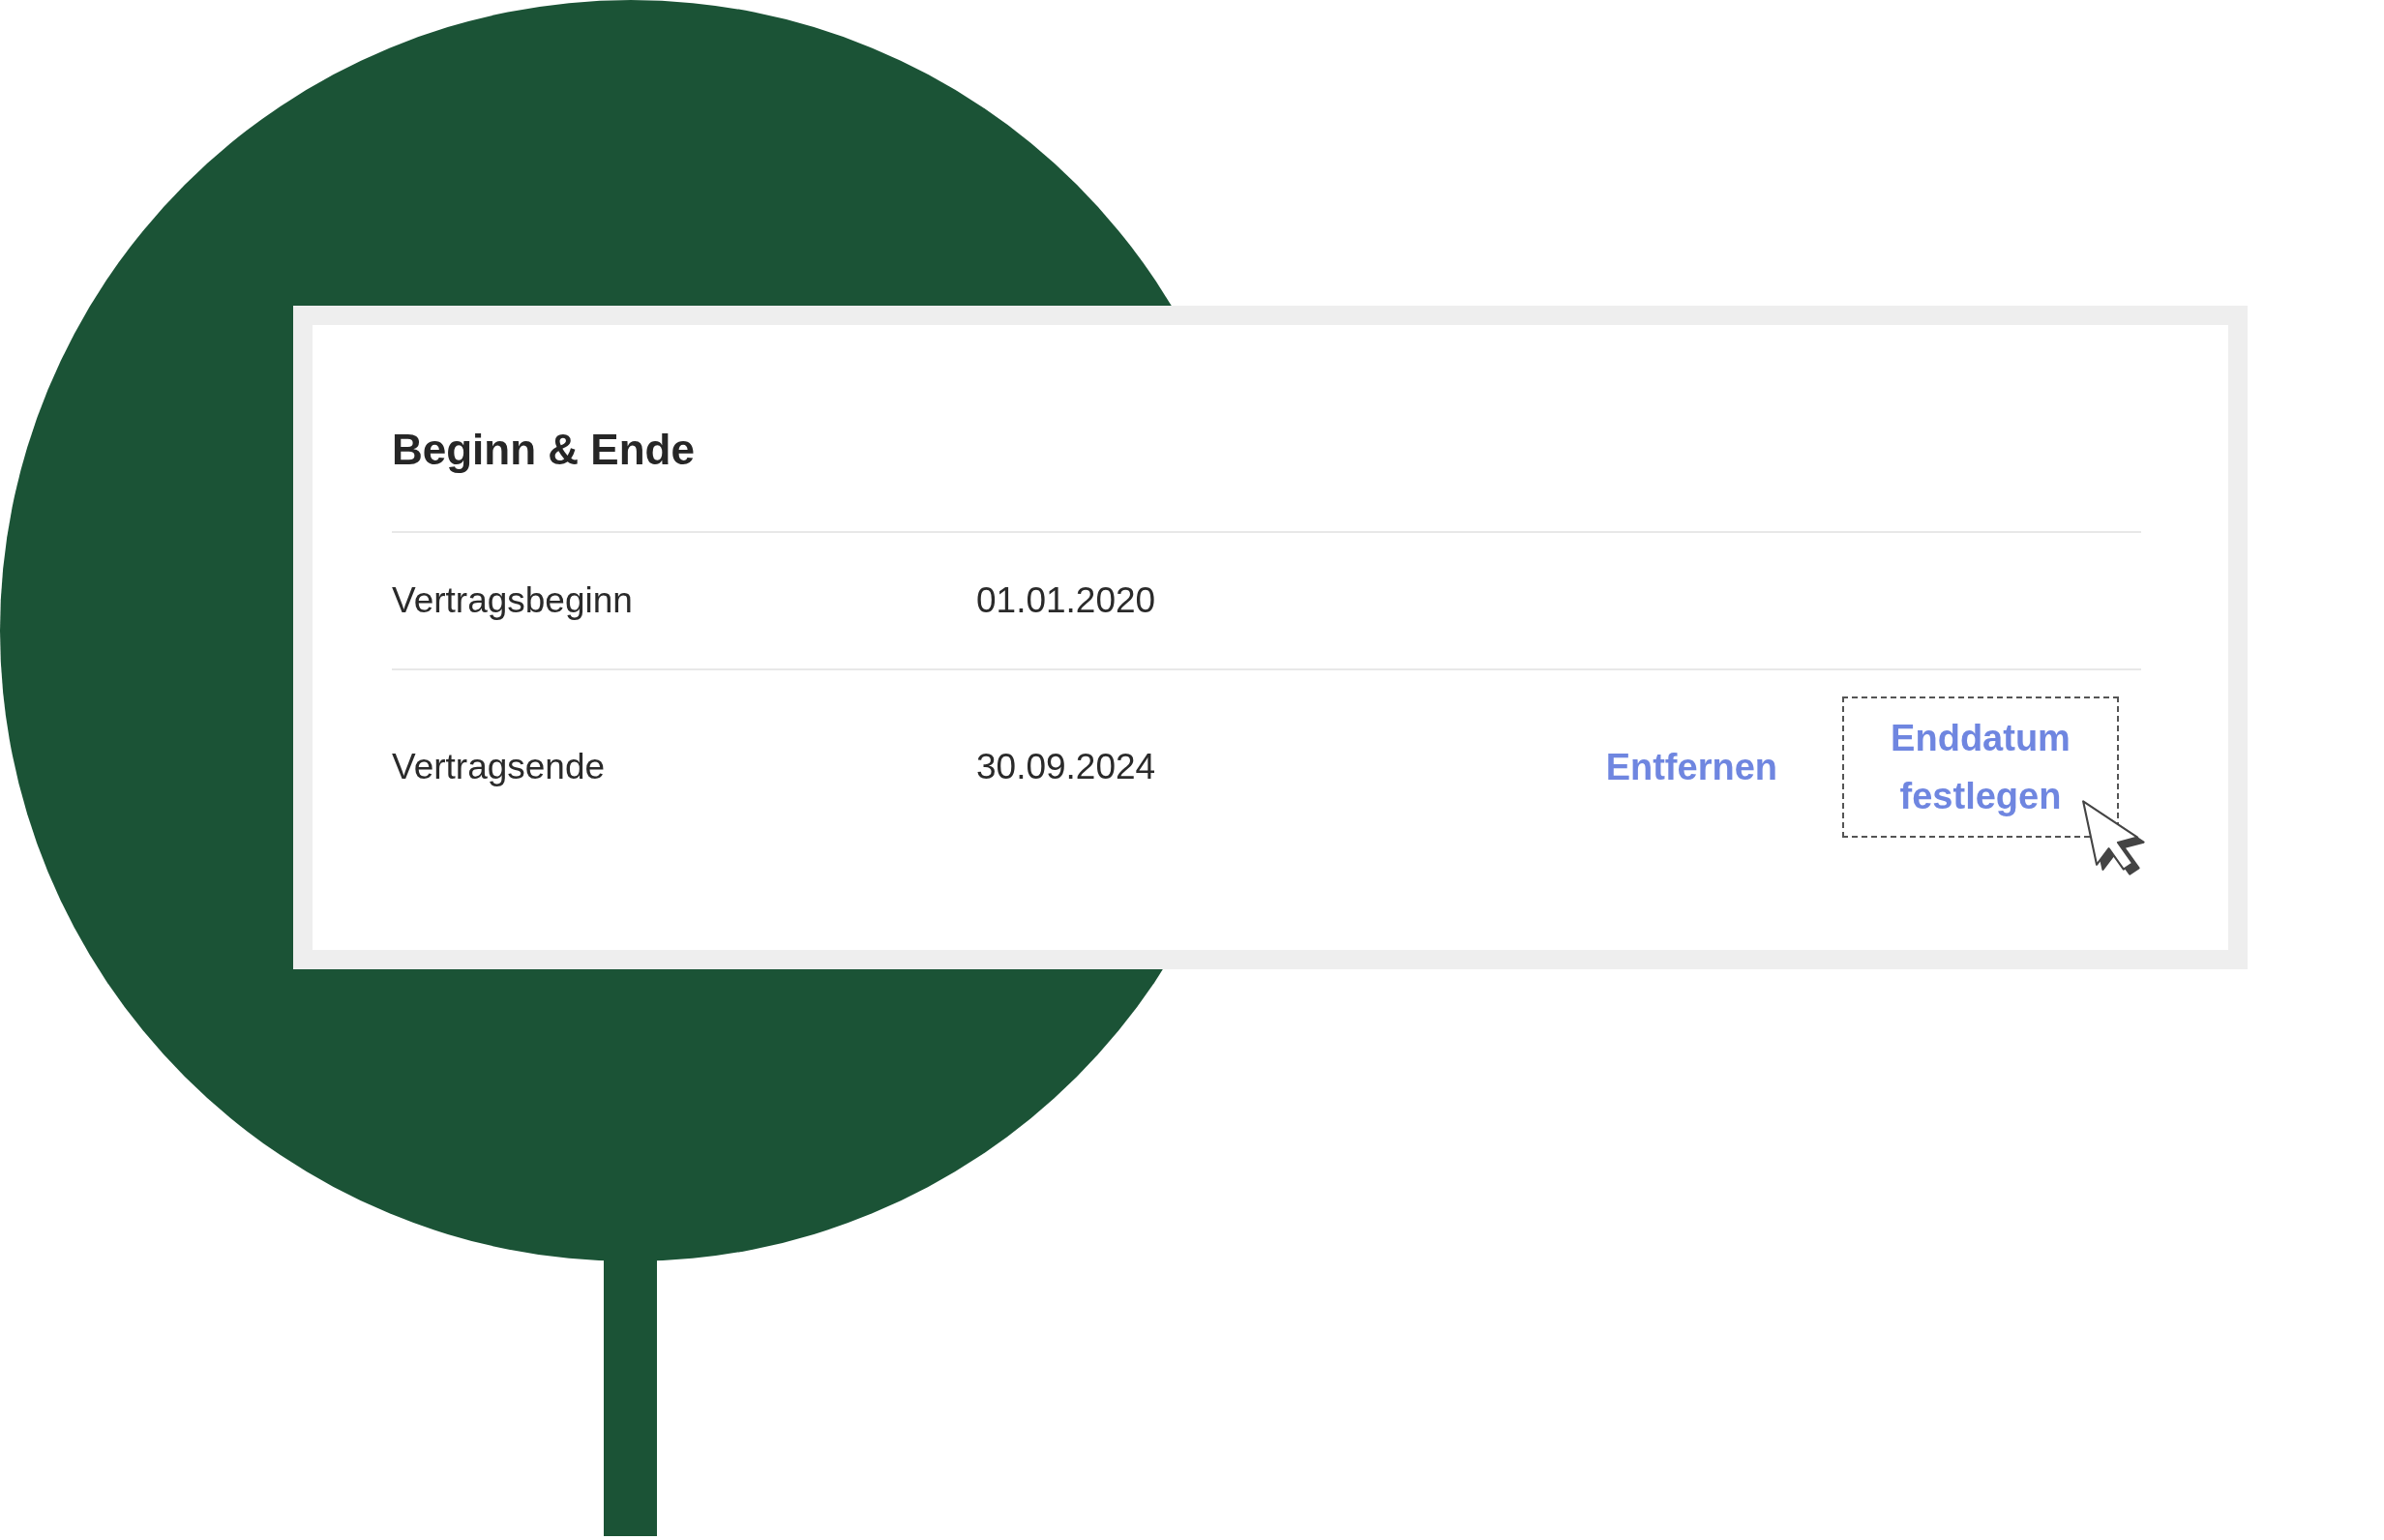 The width and height of the screenshot is (2384, 1540). Describe the element at coordinates (2114, 838) in the screenshot. I see `cursor-icon` at that location.